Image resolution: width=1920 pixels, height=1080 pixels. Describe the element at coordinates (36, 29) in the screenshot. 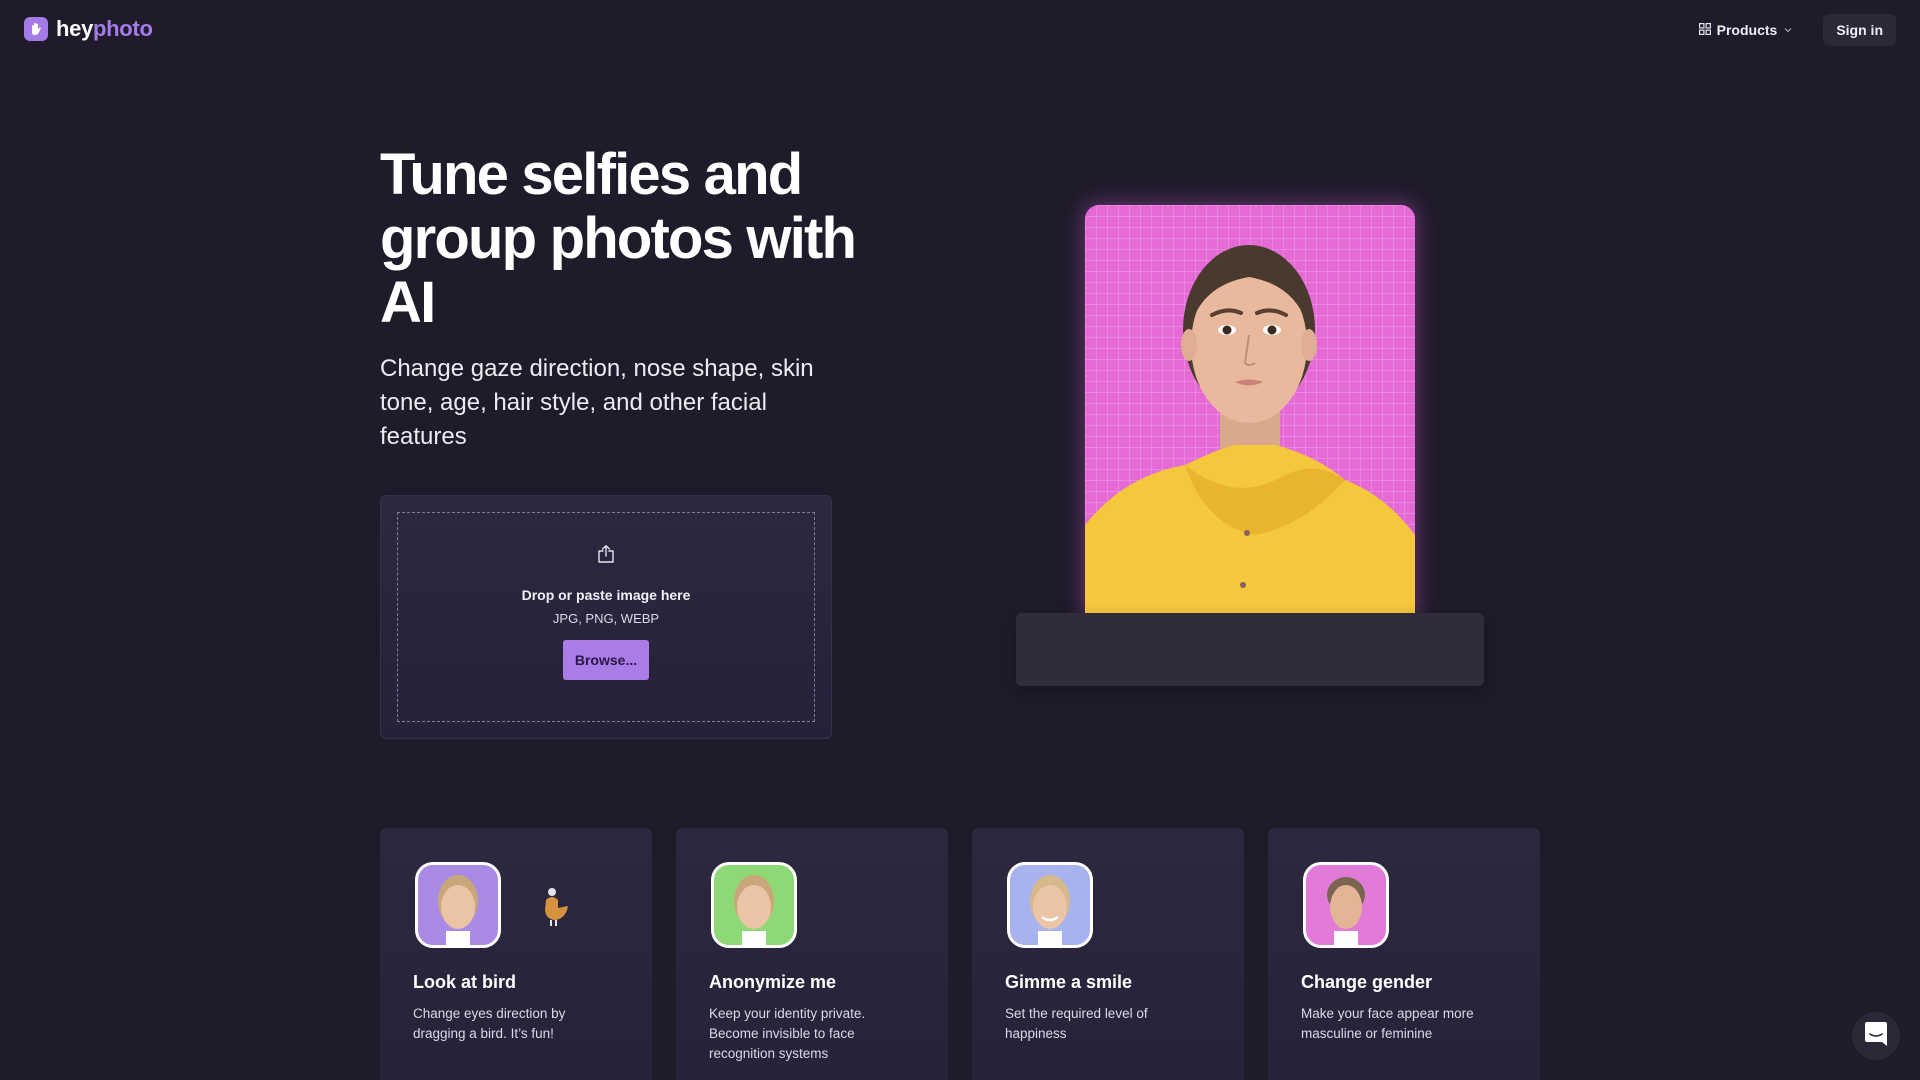

I see `waving-hand-icon` at that location.